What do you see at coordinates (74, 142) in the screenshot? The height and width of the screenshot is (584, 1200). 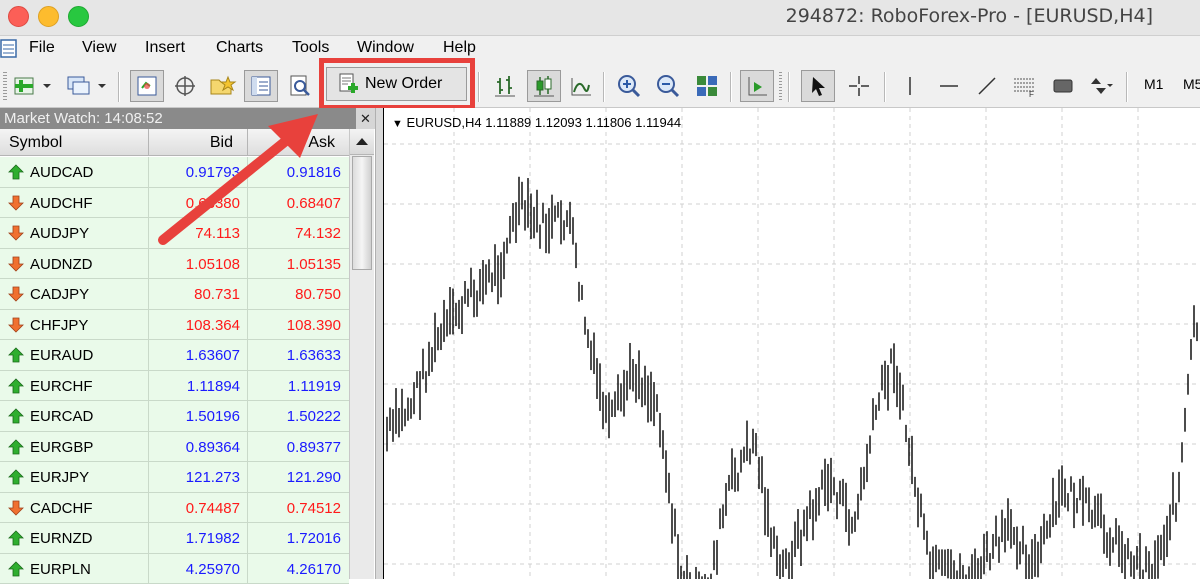 I see `column-symbol: Symbol` at bounding box center [74, 142].